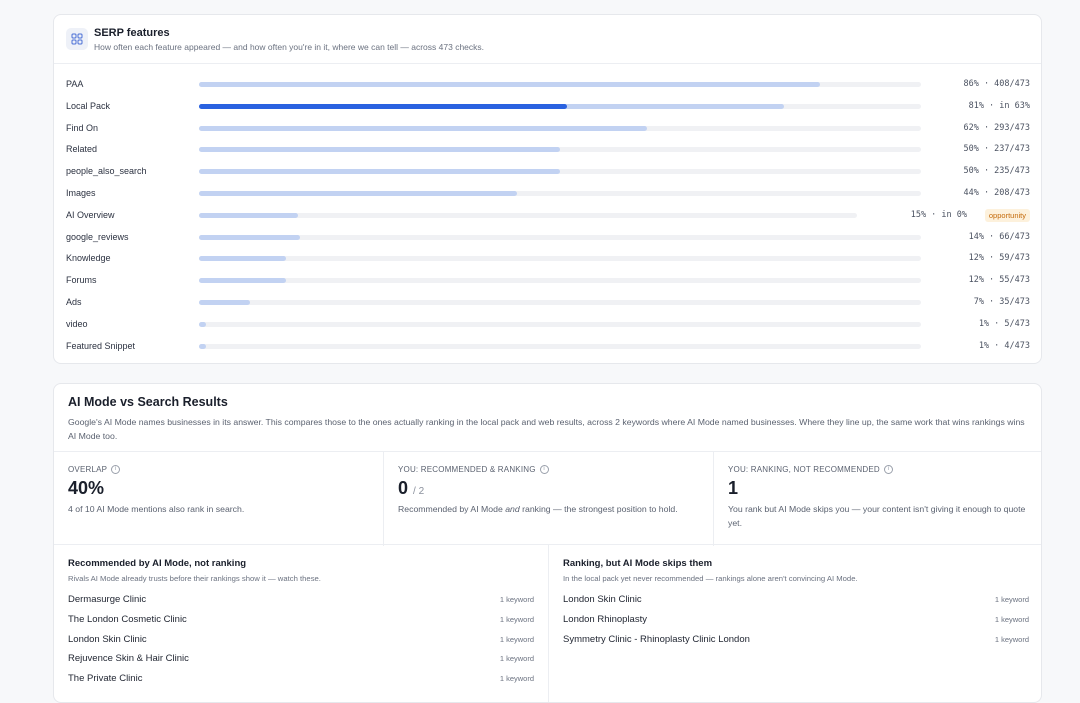 The width and height of the screenshot is (1080, 703). I want to click on ai-mode-title: AI Mode vs Search Results, so click(148, 402).